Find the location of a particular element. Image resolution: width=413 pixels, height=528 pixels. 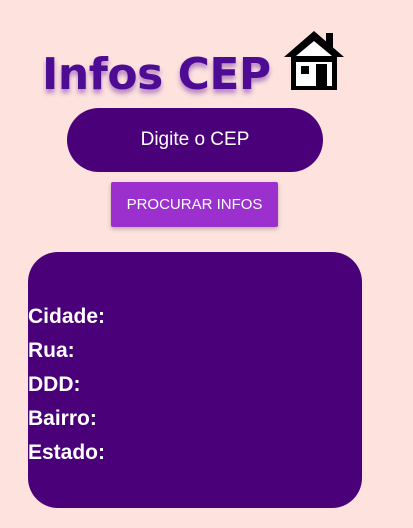

result-fields-list: Cidade: Rua: DDD: Bairro: Estado: is located at coordinates (66, 385).